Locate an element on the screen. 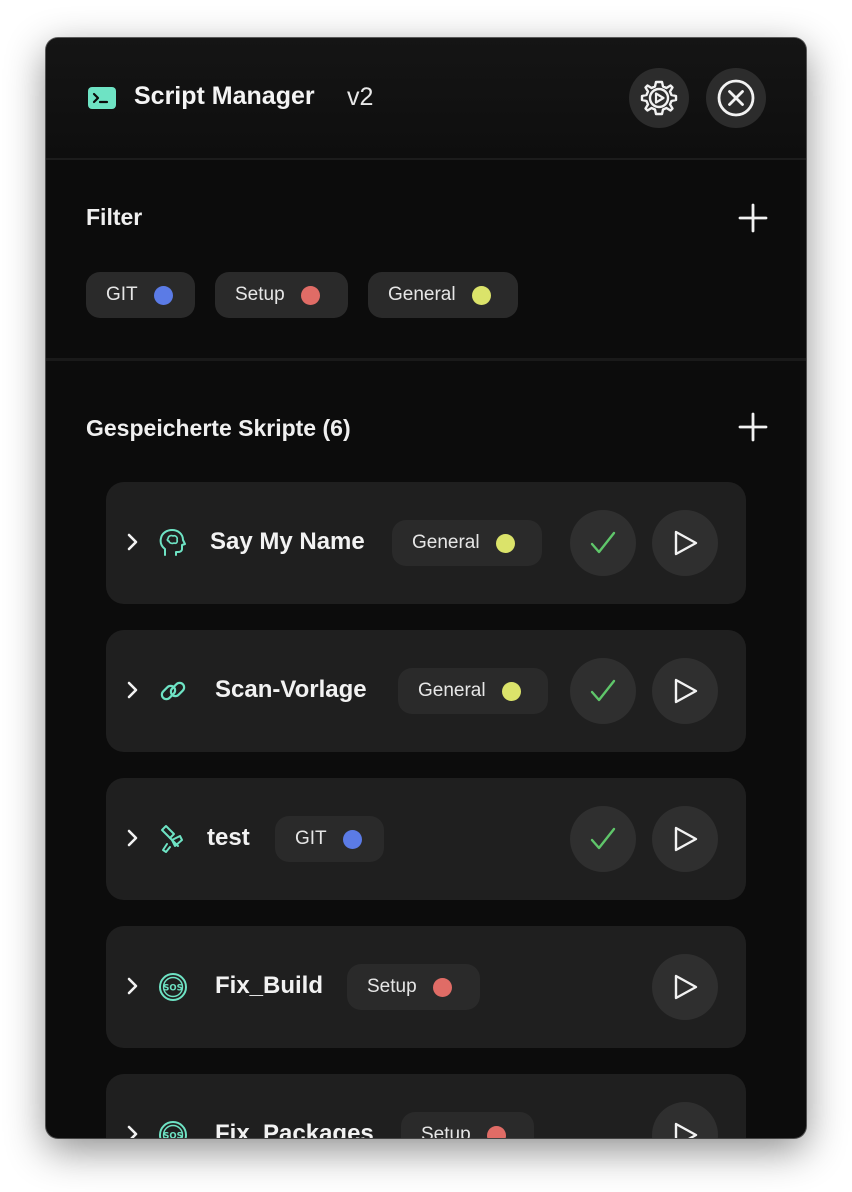 The image size is (852, 1192). settings-button is located at coordinates (659, 98).